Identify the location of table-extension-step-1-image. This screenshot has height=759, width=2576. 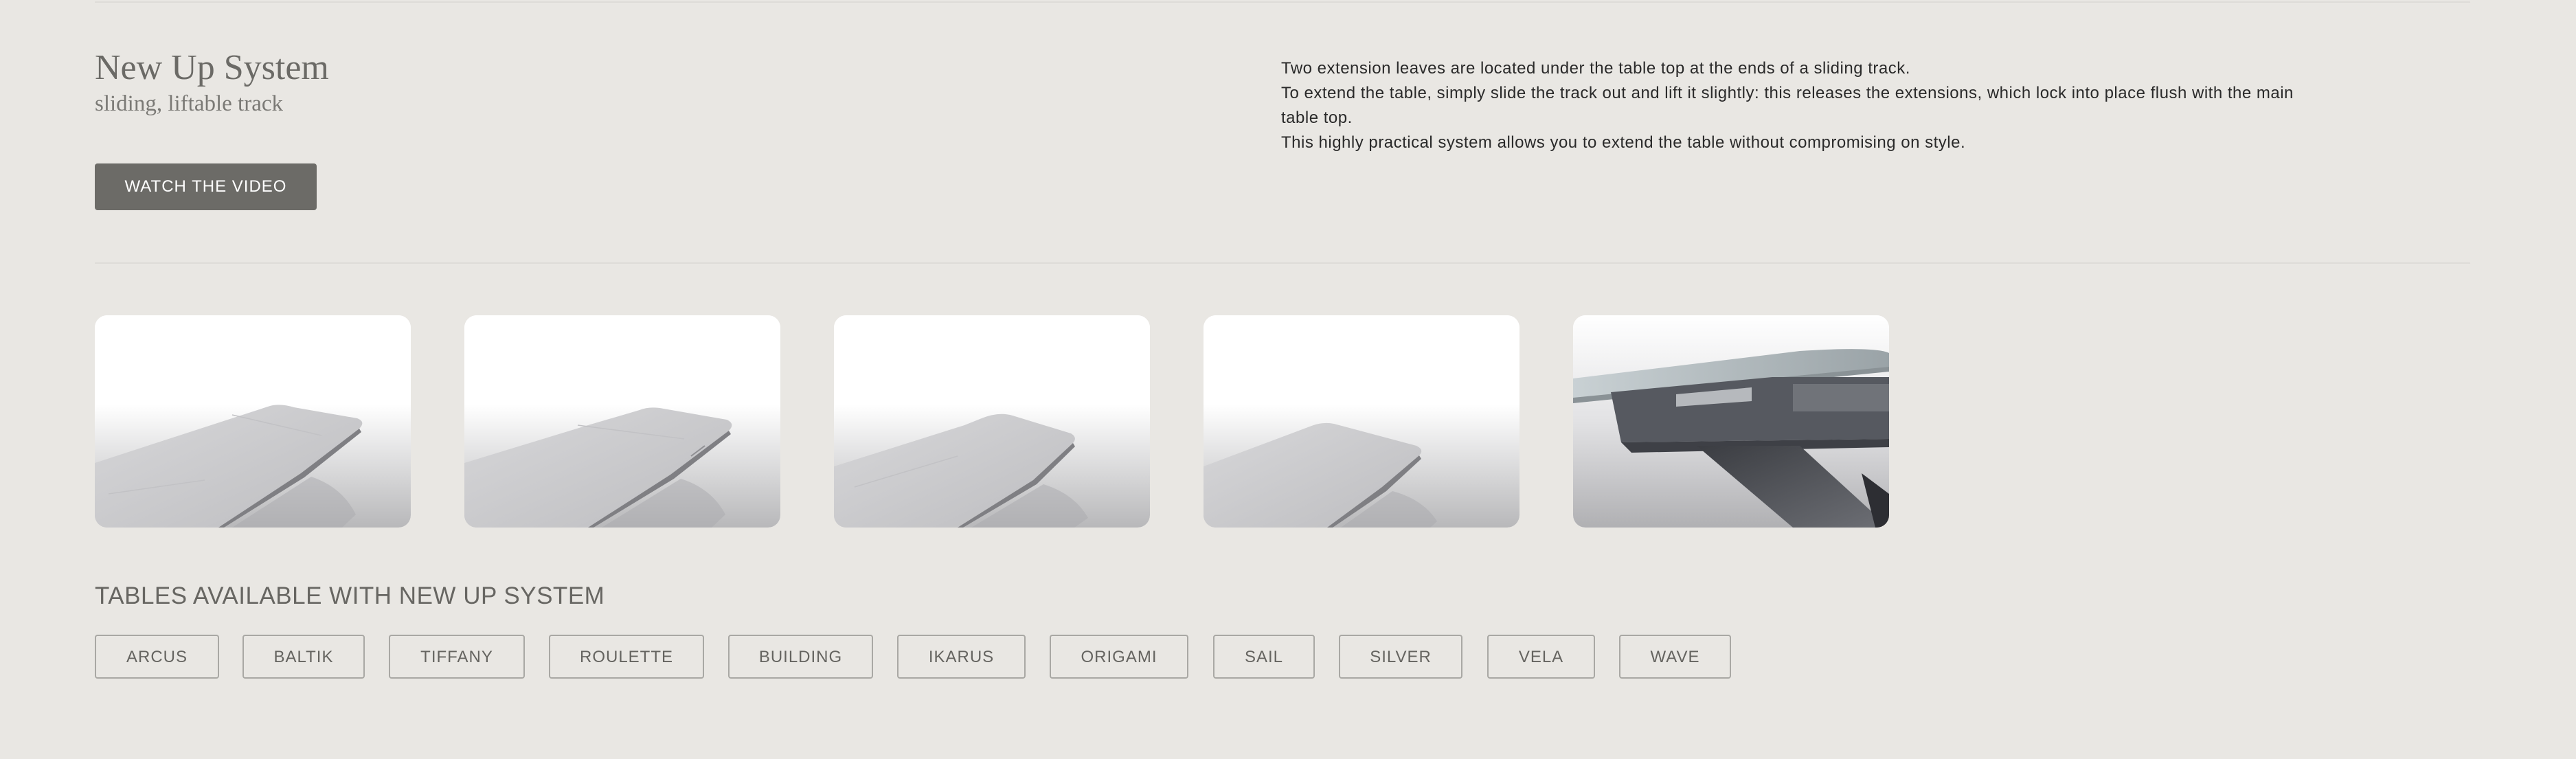
(253, 422).